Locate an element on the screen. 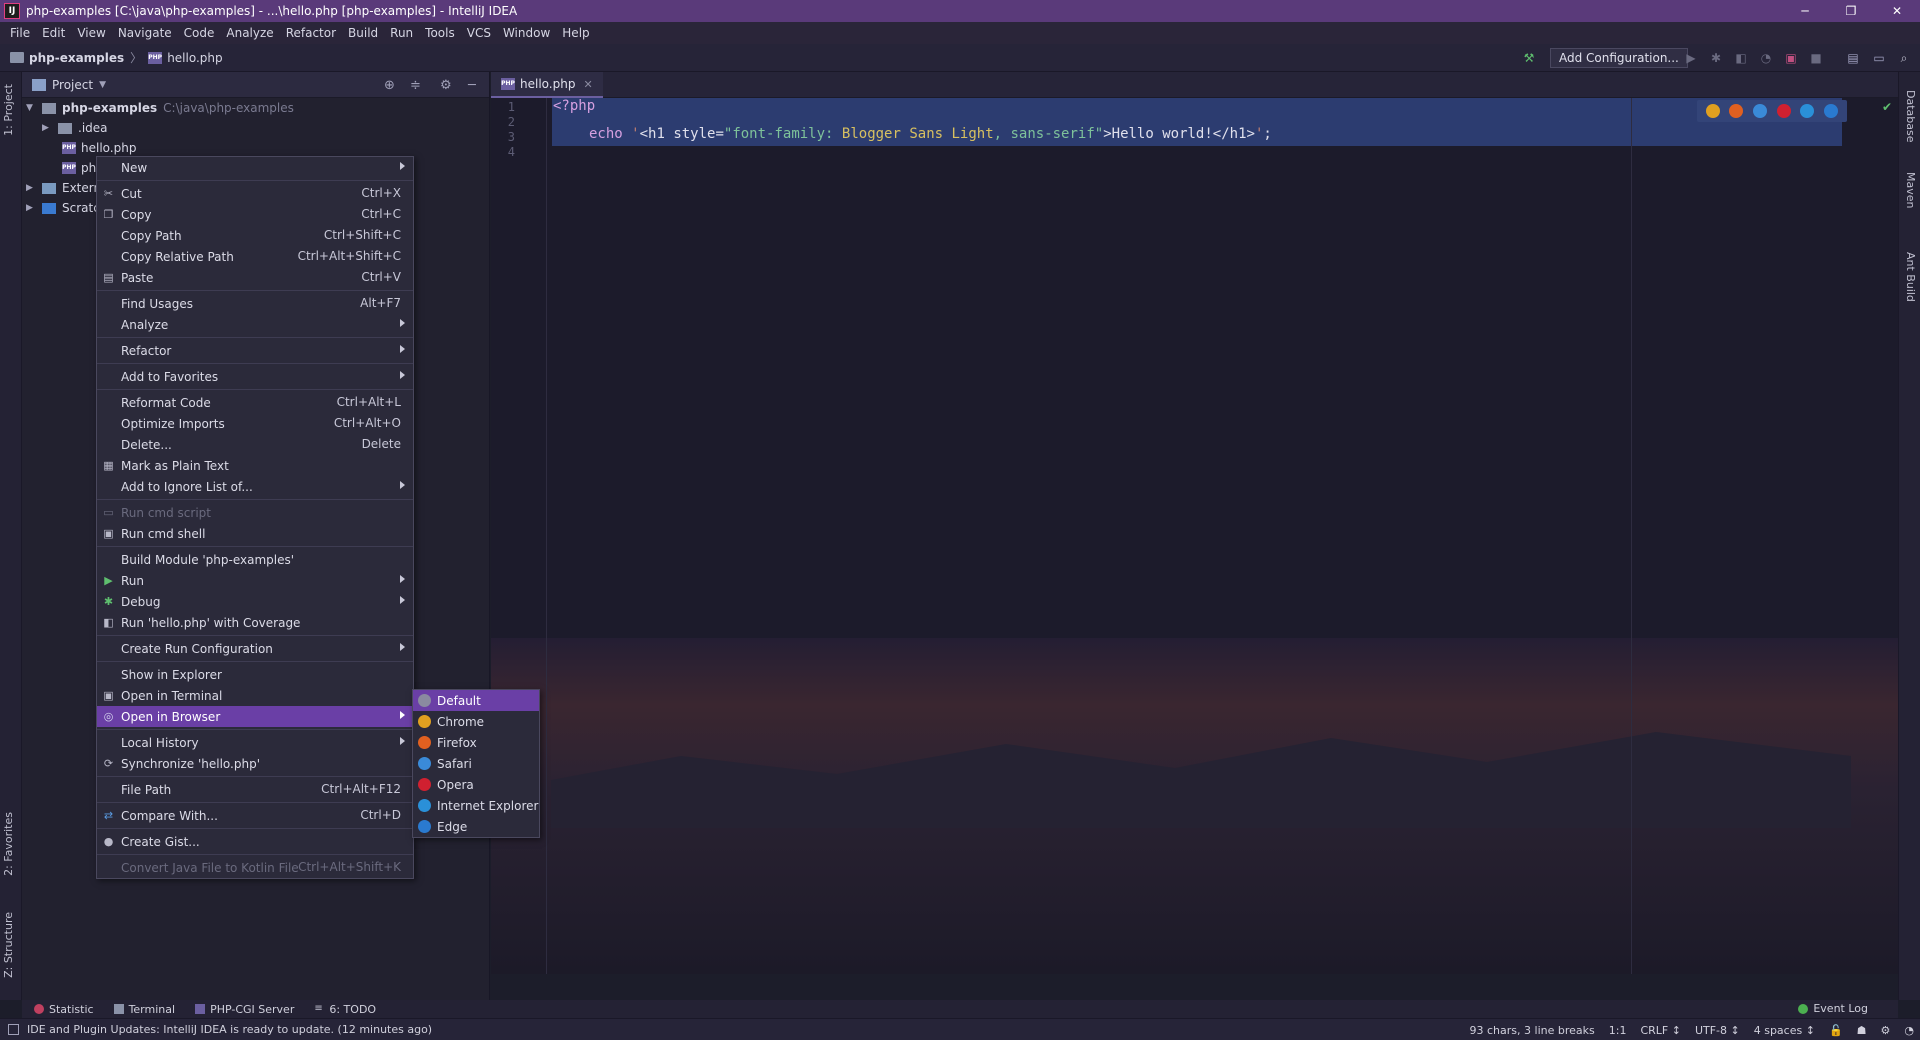 The image size is (1920, 1040). debug-icon: ✱ is located at coordinates (1716, 58).